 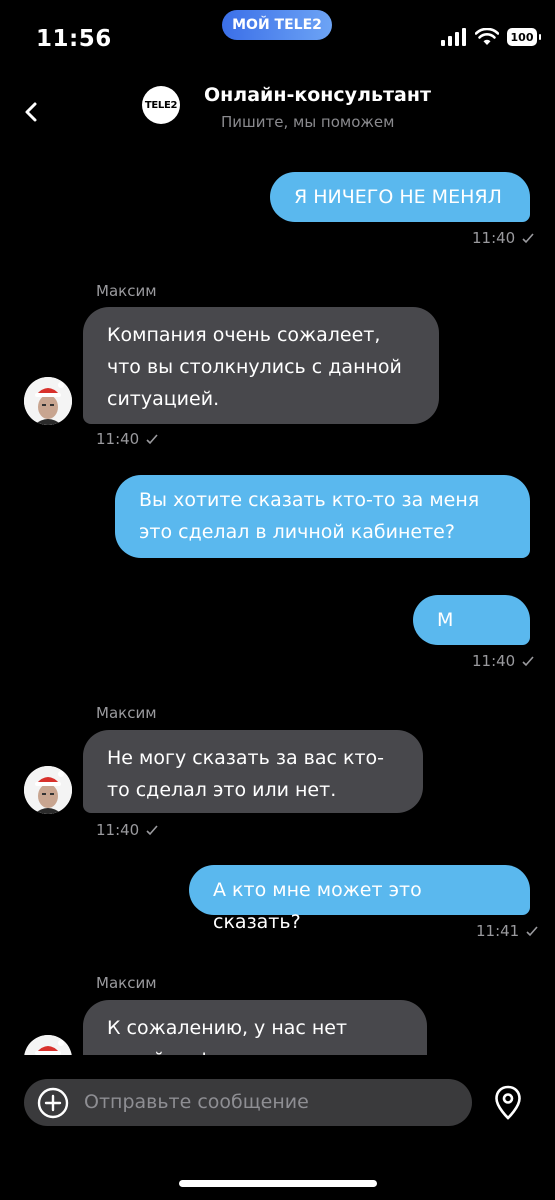 I want to click on outgoing-message: Я НИЧЕГО НЕ МЕНЯЛ, so click(x=400, y=197).